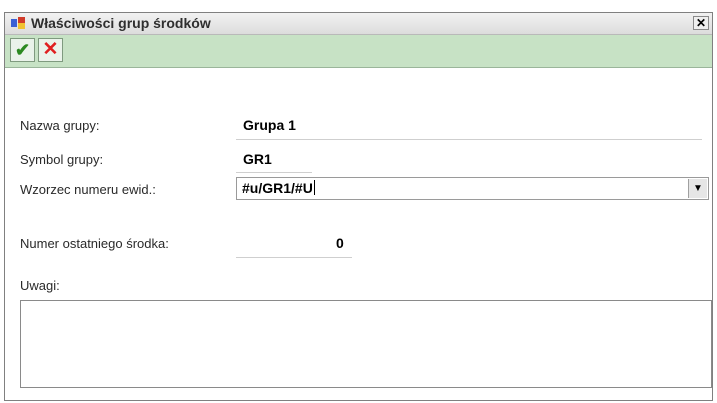  What do you see at coordinates (358, 51) in the screenshot?
I see `toolbar: ✔ ✕` at bounding box center [358, 51].